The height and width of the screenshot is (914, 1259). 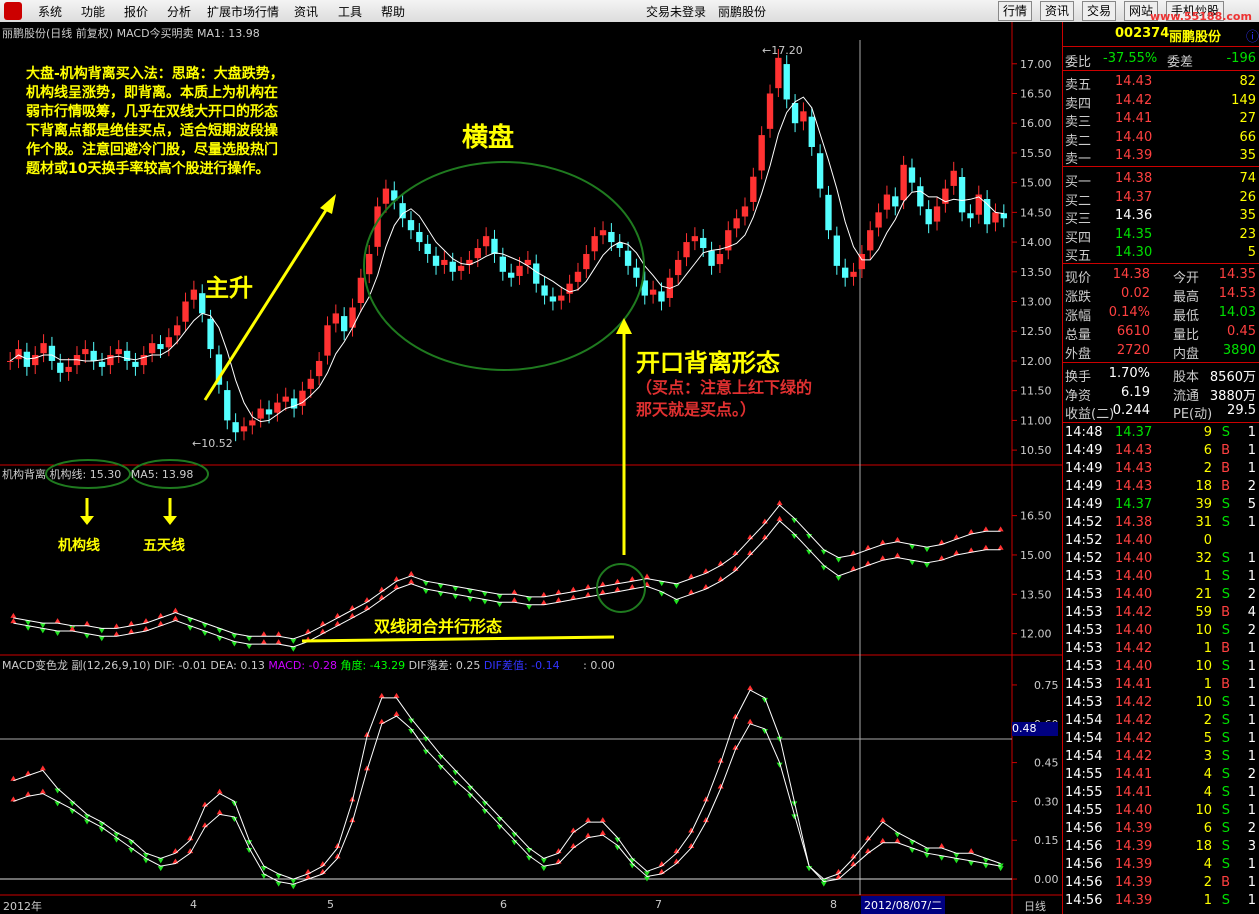 What do you see at coordinates (193, 904) in the screenshot?
I see `time-label-4: 4` at bounding box center [193, 904].